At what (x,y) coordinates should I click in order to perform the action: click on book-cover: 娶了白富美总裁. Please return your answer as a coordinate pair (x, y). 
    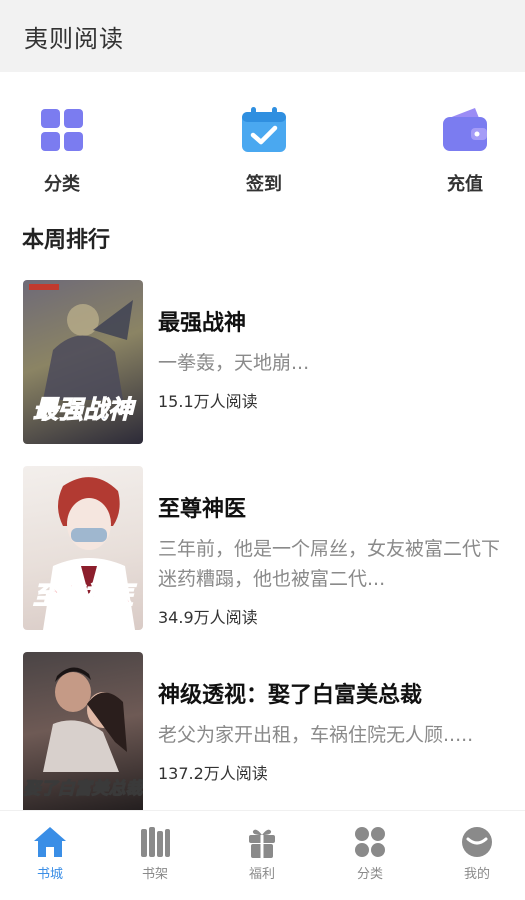
    Looking at the image, I should click on (83, 734).